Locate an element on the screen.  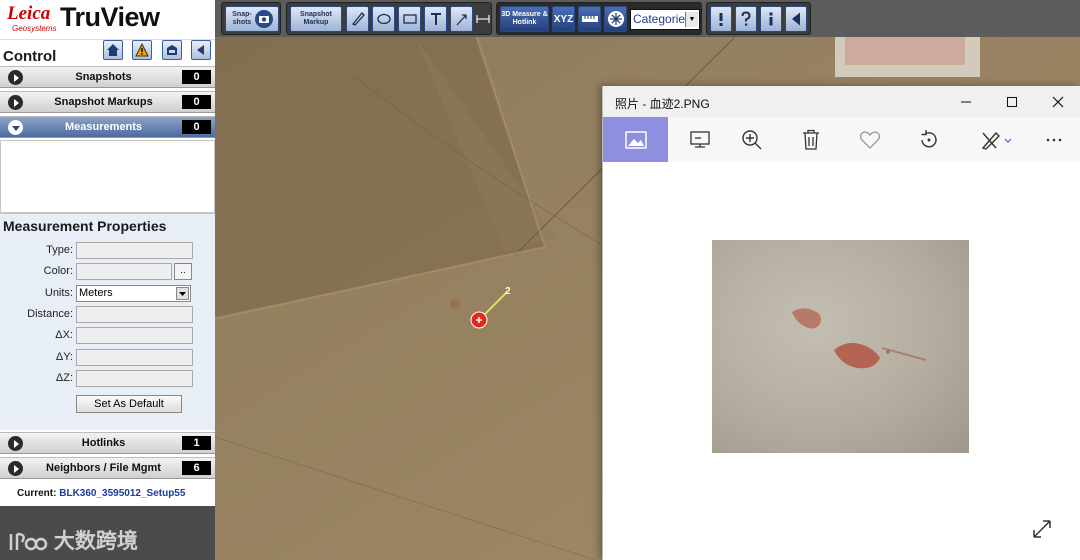
snapshots-button: Snap-shots is located at coordinates (252, 19).